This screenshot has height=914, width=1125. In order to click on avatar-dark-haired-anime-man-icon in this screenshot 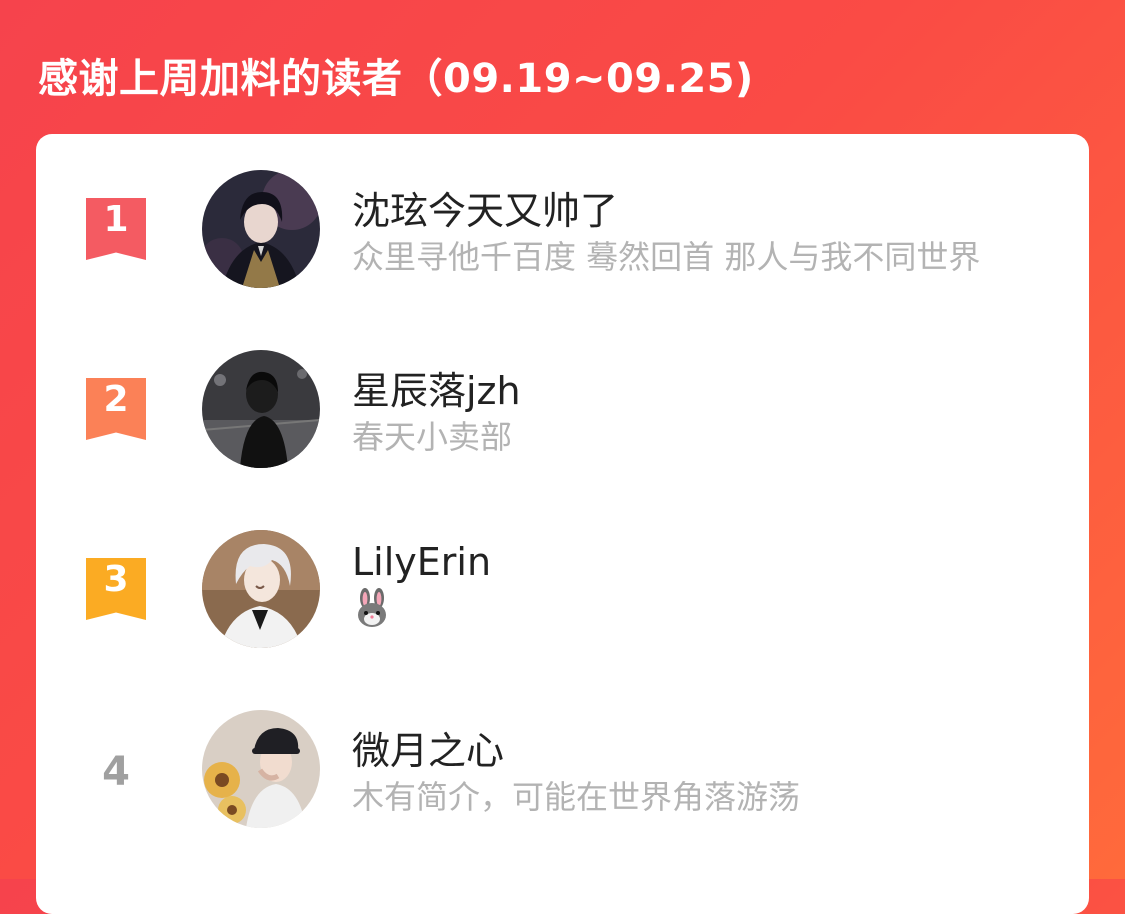, I will do `click(261, 229)`.